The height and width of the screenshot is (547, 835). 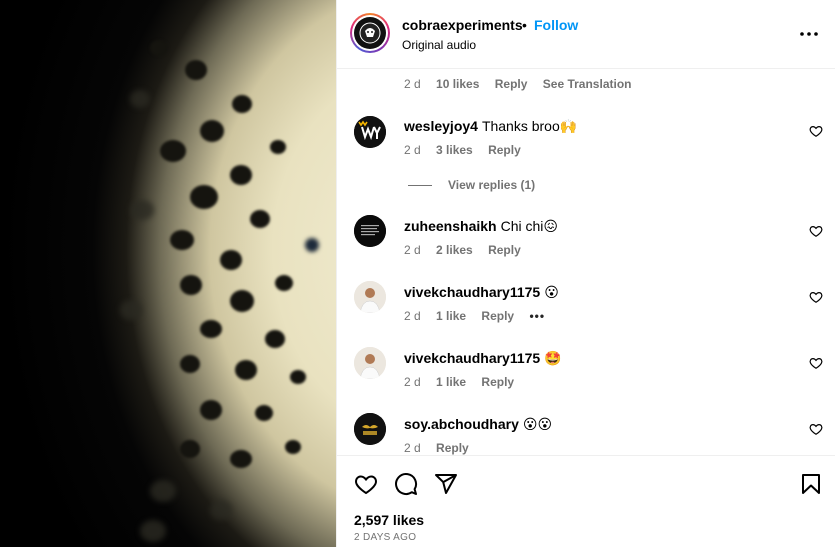 What do you see at coordinates (586, 501) in the screenshot?
I see `post-actions: 2,597 likes 2 DAYS AGO` at bounding box center [586, 501].